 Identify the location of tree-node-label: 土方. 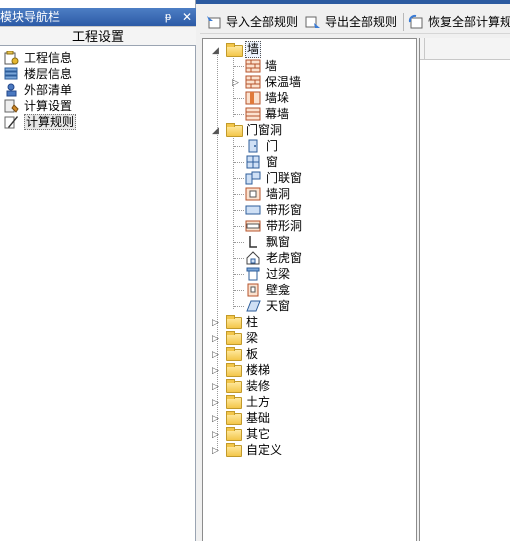
(258, 402).